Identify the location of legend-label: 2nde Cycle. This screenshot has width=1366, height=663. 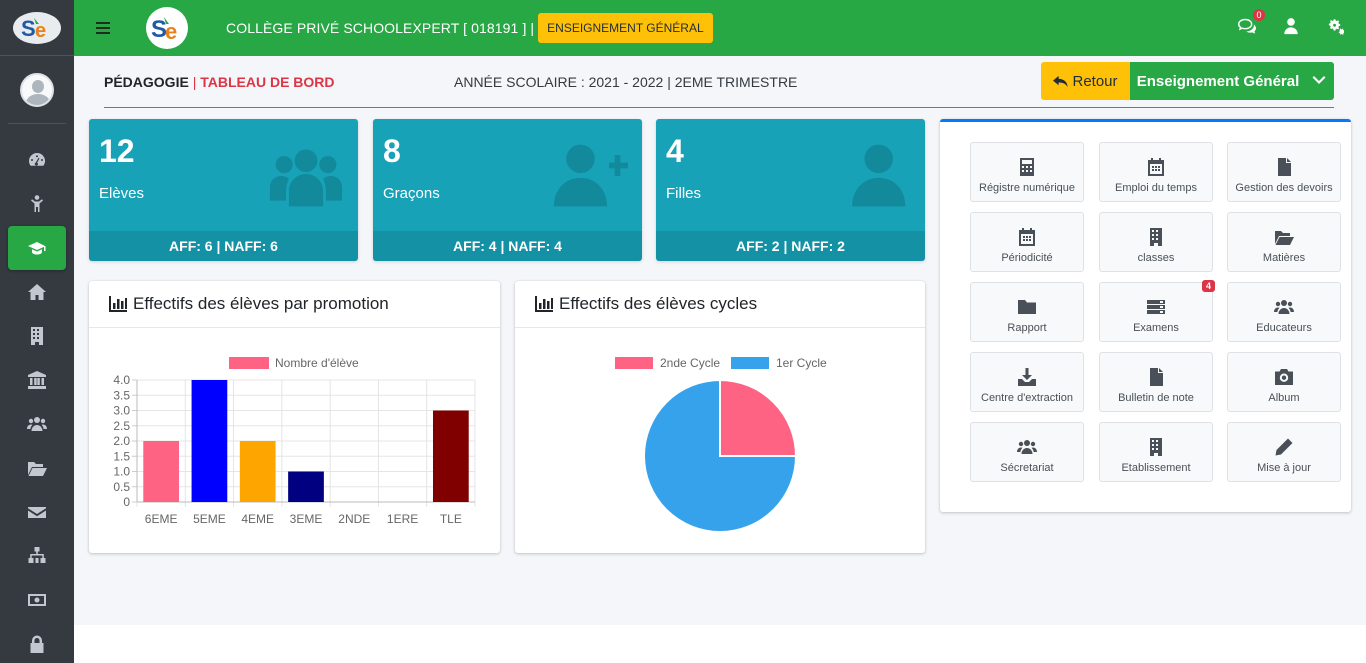
(690, 363).